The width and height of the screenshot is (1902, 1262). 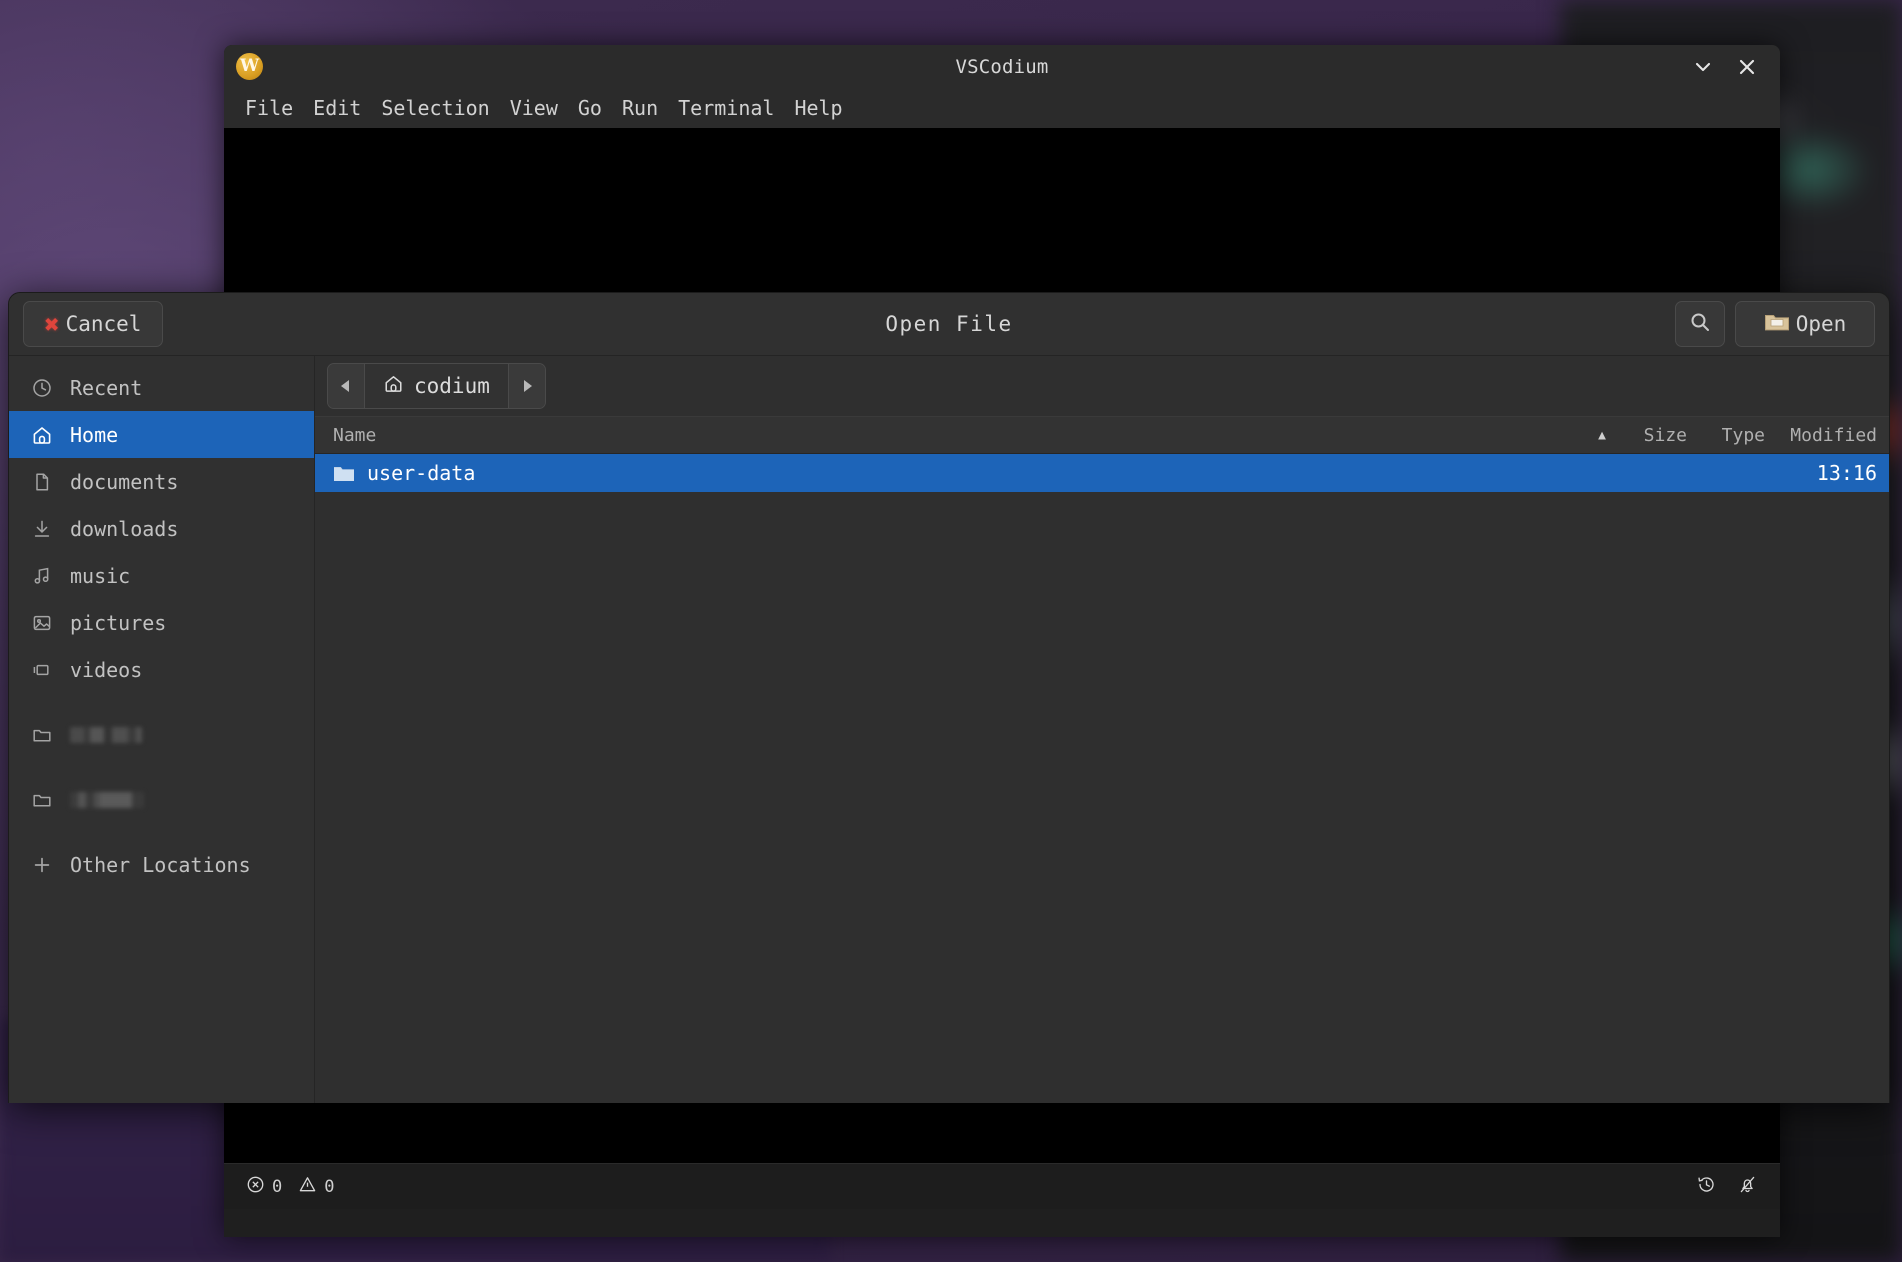 I want to click on sidebar-item-pictures: pictures, so click(x=161, y=622).